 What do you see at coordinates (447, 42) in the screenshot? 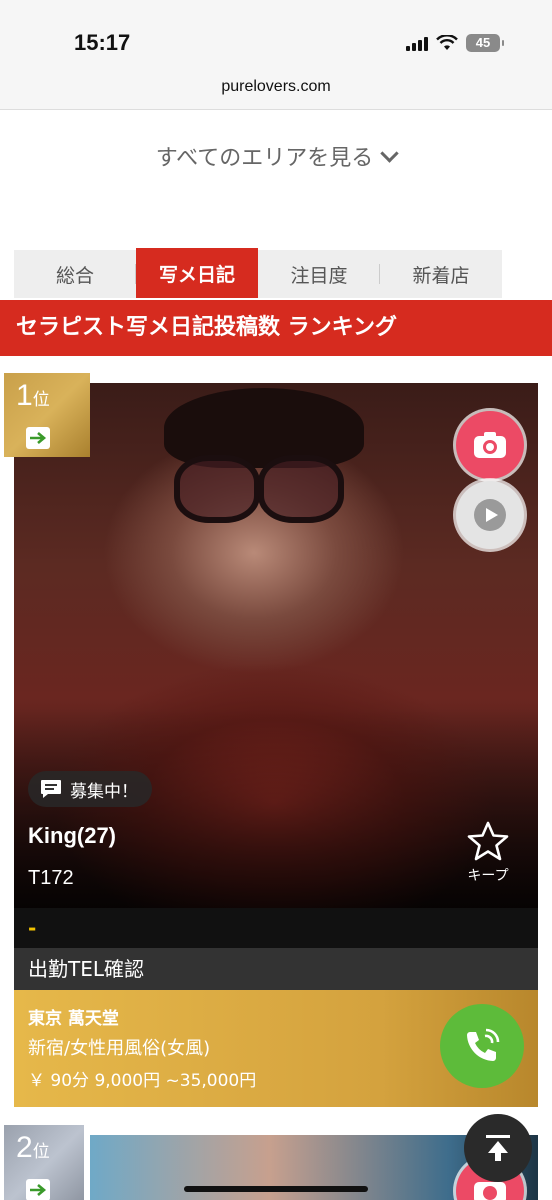
I see `wifi-icon` at bounding box center [447, 42].